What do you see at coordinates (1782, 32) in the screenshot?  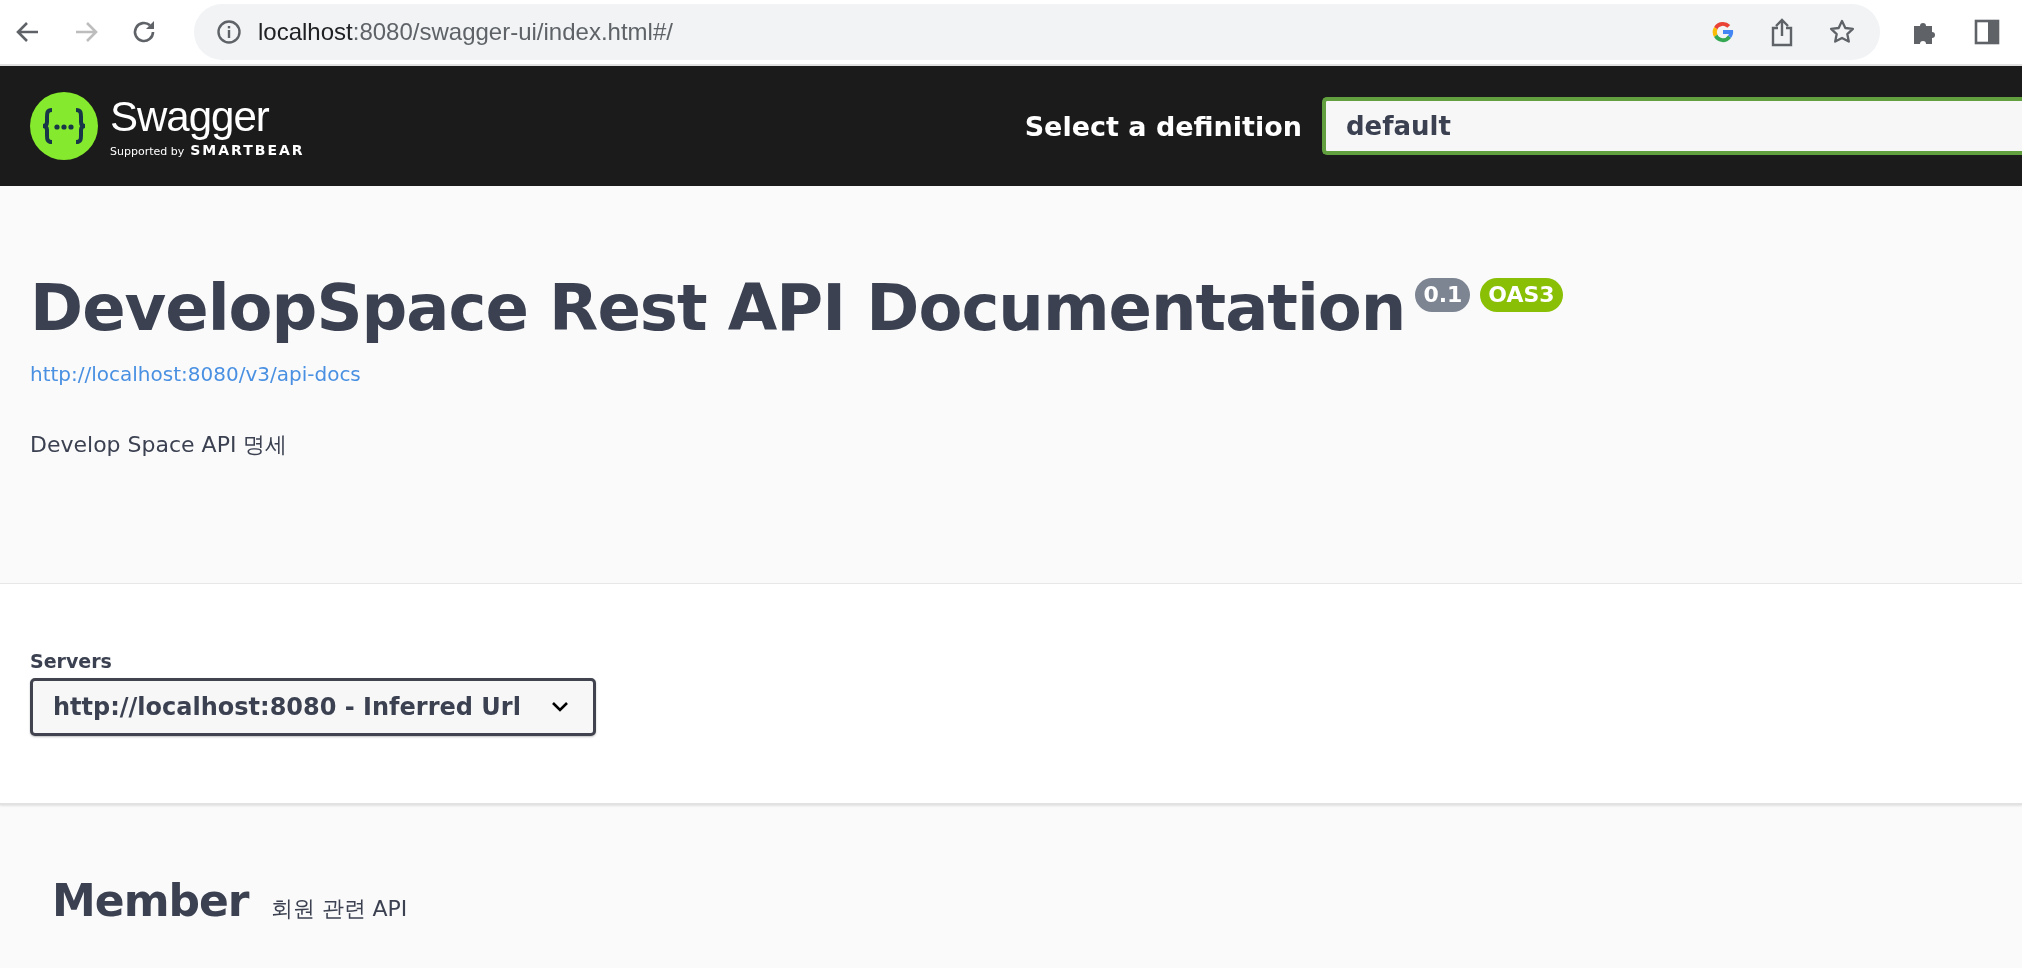 I see `share-icon` at bounding box center [1782, 32].